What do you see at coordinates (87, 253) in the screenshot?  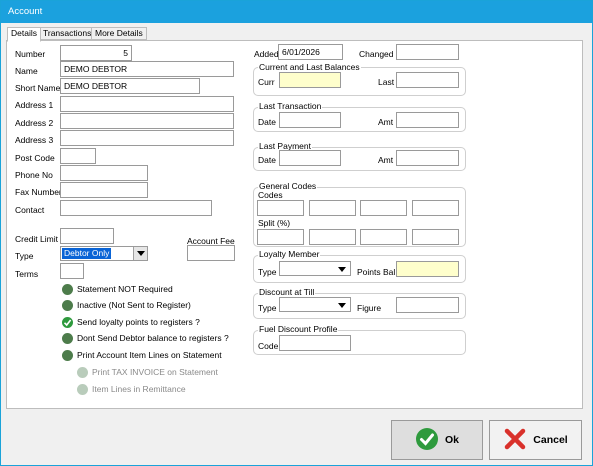 I see `type-selected-value: Debtor Only` at bounding box center [87, 253].